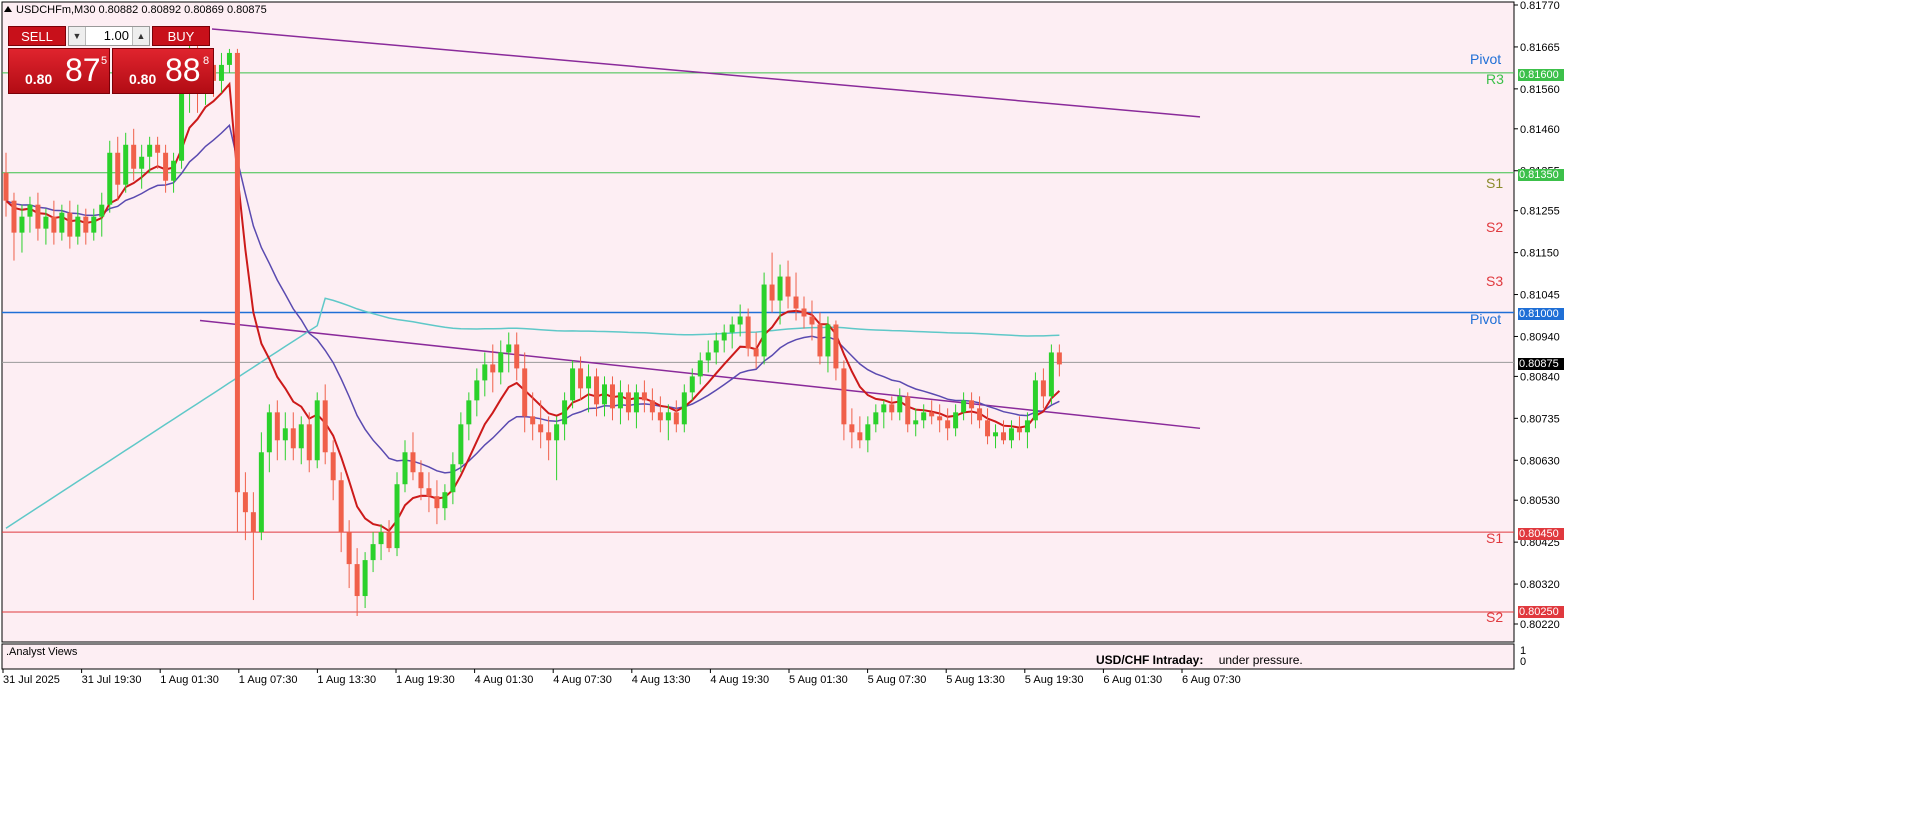 This screenshot has height=840, width=1916. Describe the element at coordinates (42, 652) in the screenshot. I see `subwindow-title: .Analyst Views` at that location.